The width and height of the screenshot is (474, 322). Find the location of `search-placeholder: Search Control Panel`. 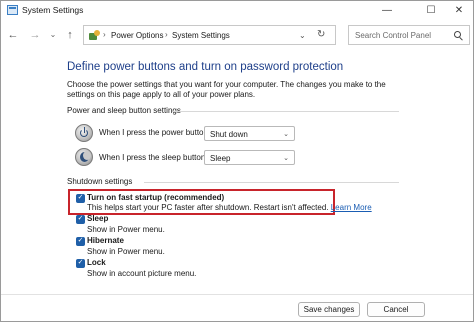

search-placeholder: Search Control Panel is located at coordinates (393, 35).